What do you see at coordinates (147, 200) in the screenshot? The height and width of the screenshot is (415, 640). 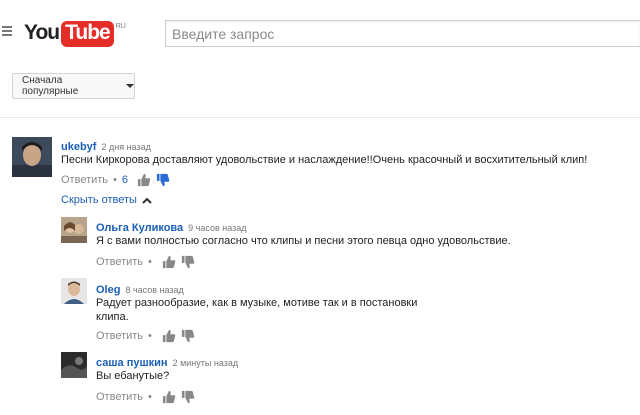 I see `chevron-up-icon` at bounding box center [147, 200].